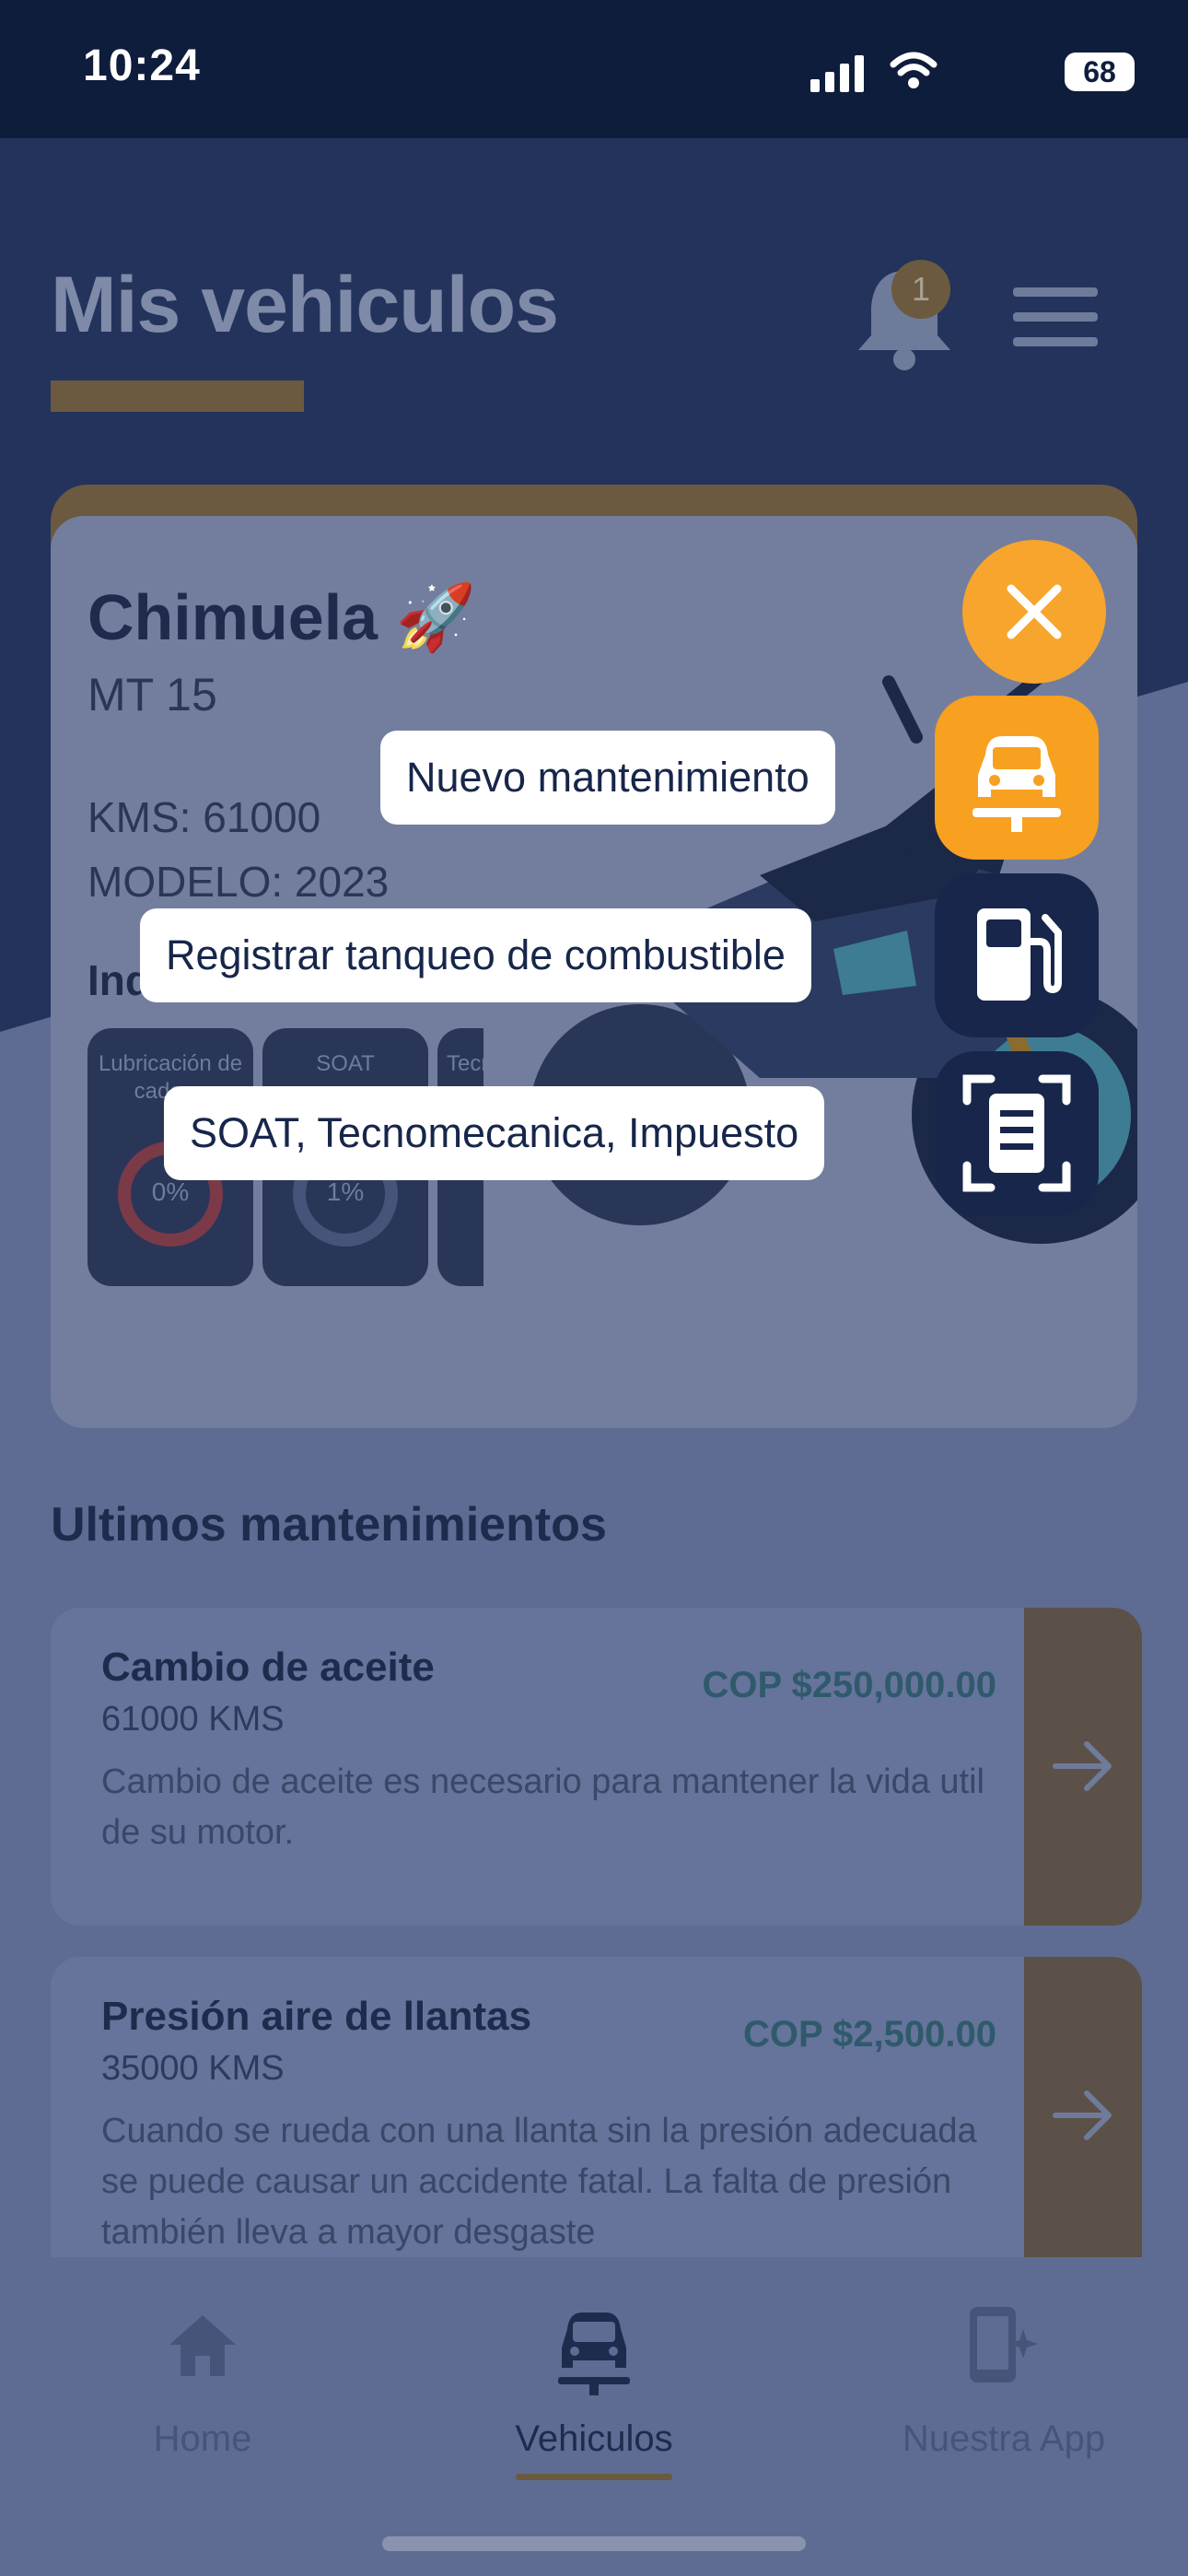 Image resolution: width=1188 pixels, height=2576 pixels. Describe the element at coordinates (239, 882) in the screenshot. I see `vehicle-year: MODELO: 2023` at that location.